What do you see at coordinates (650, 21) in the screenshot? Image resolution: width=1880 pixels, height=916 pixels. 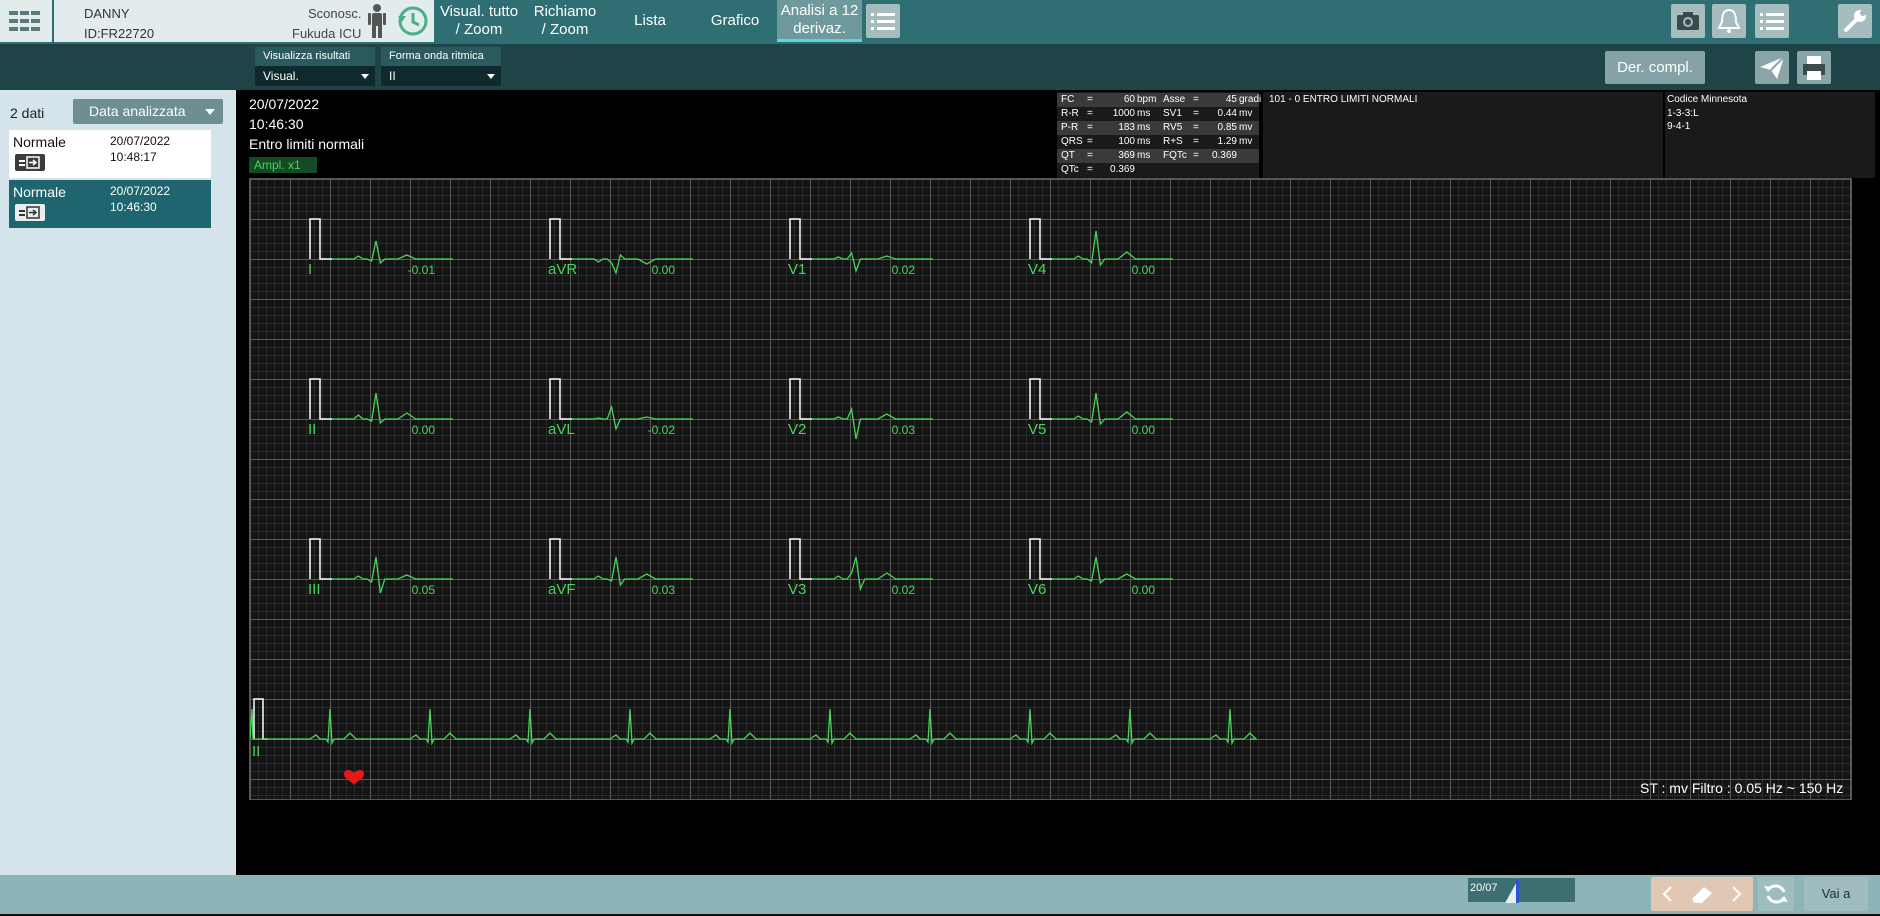 I see `tab-list: Lista` at bounding box center [650, 21].